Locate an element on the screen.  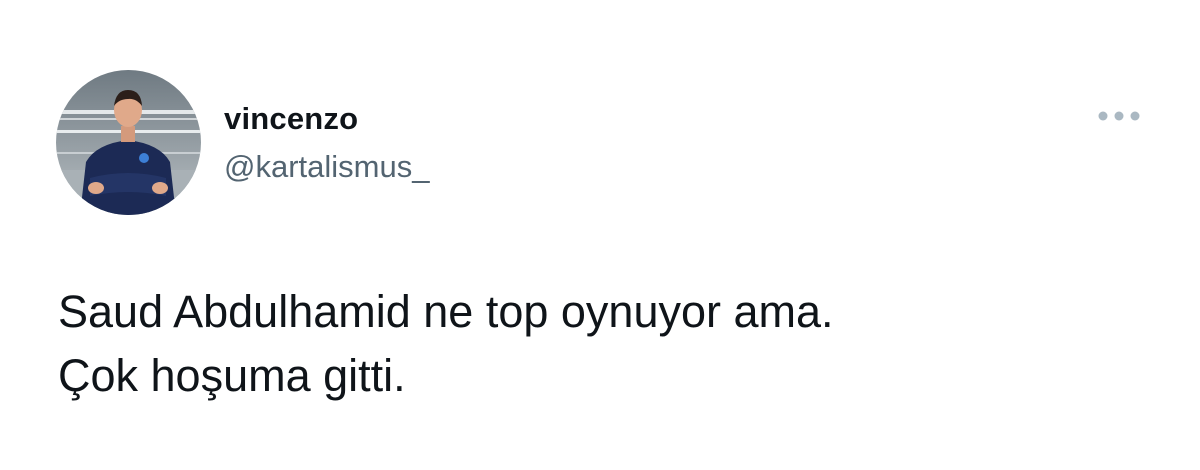
more-options-button is located at coordinates (1119, 116).